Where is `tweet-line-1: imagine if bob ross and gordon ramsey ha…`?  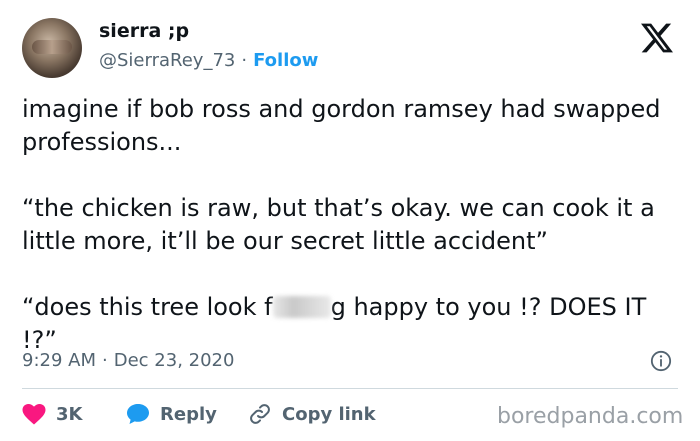 tweet-line-1: imagine if bob ross and gordon ramsey ha… is located at coordinates (345, 125).